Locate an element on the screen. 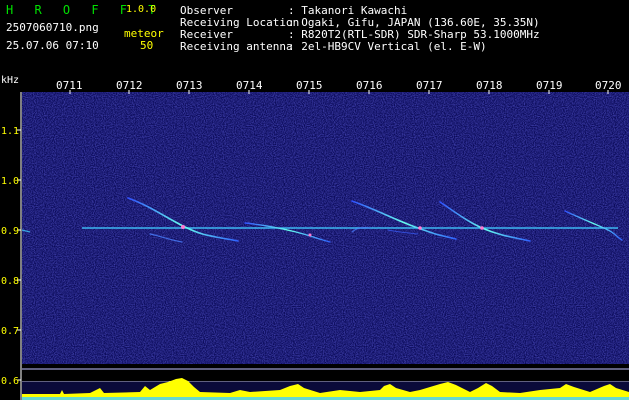 This screenshot has height=400, width=629. time-label: 0713 is located at coordinates (189, 85).